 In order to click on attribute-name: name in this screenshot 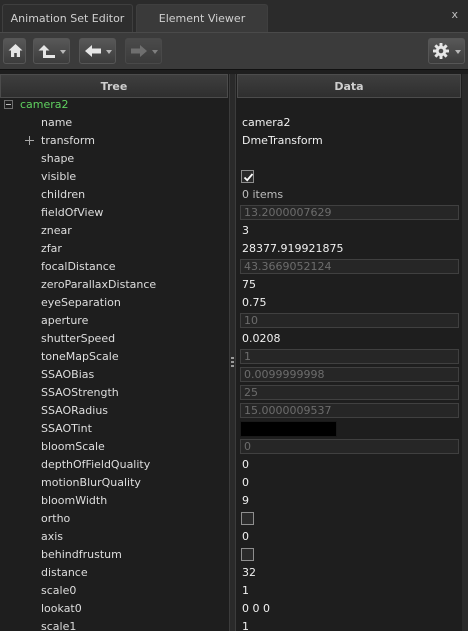, I will do `click(57, 122)`.